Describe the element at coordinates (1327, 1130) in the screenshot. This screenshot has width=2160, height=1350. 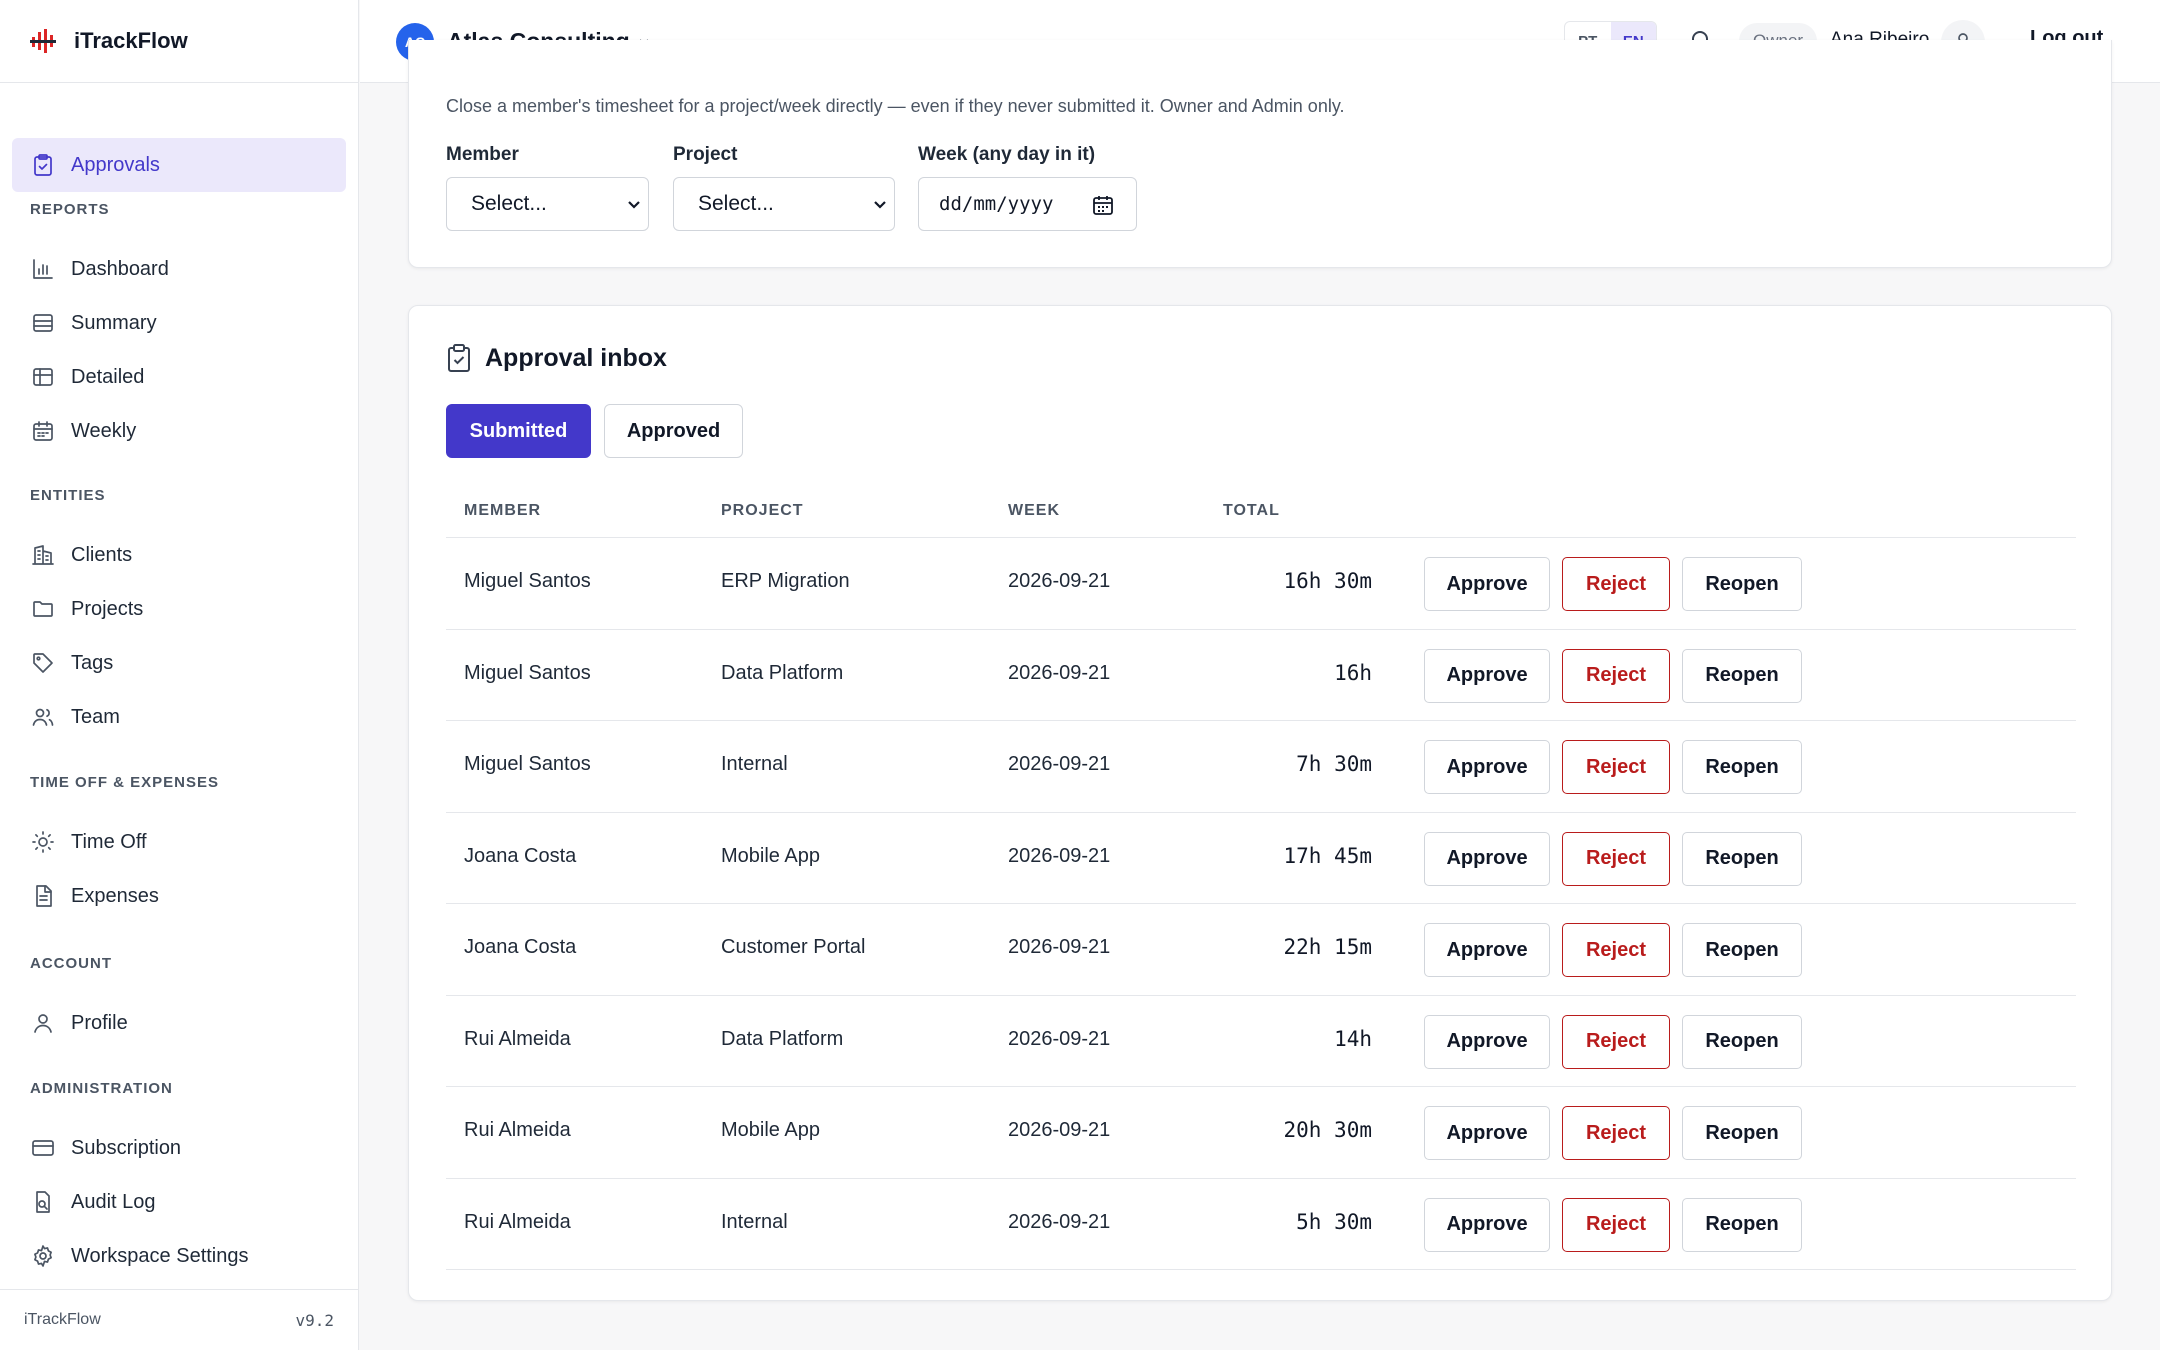
I see `cell-total: 20h 30m` at that location.